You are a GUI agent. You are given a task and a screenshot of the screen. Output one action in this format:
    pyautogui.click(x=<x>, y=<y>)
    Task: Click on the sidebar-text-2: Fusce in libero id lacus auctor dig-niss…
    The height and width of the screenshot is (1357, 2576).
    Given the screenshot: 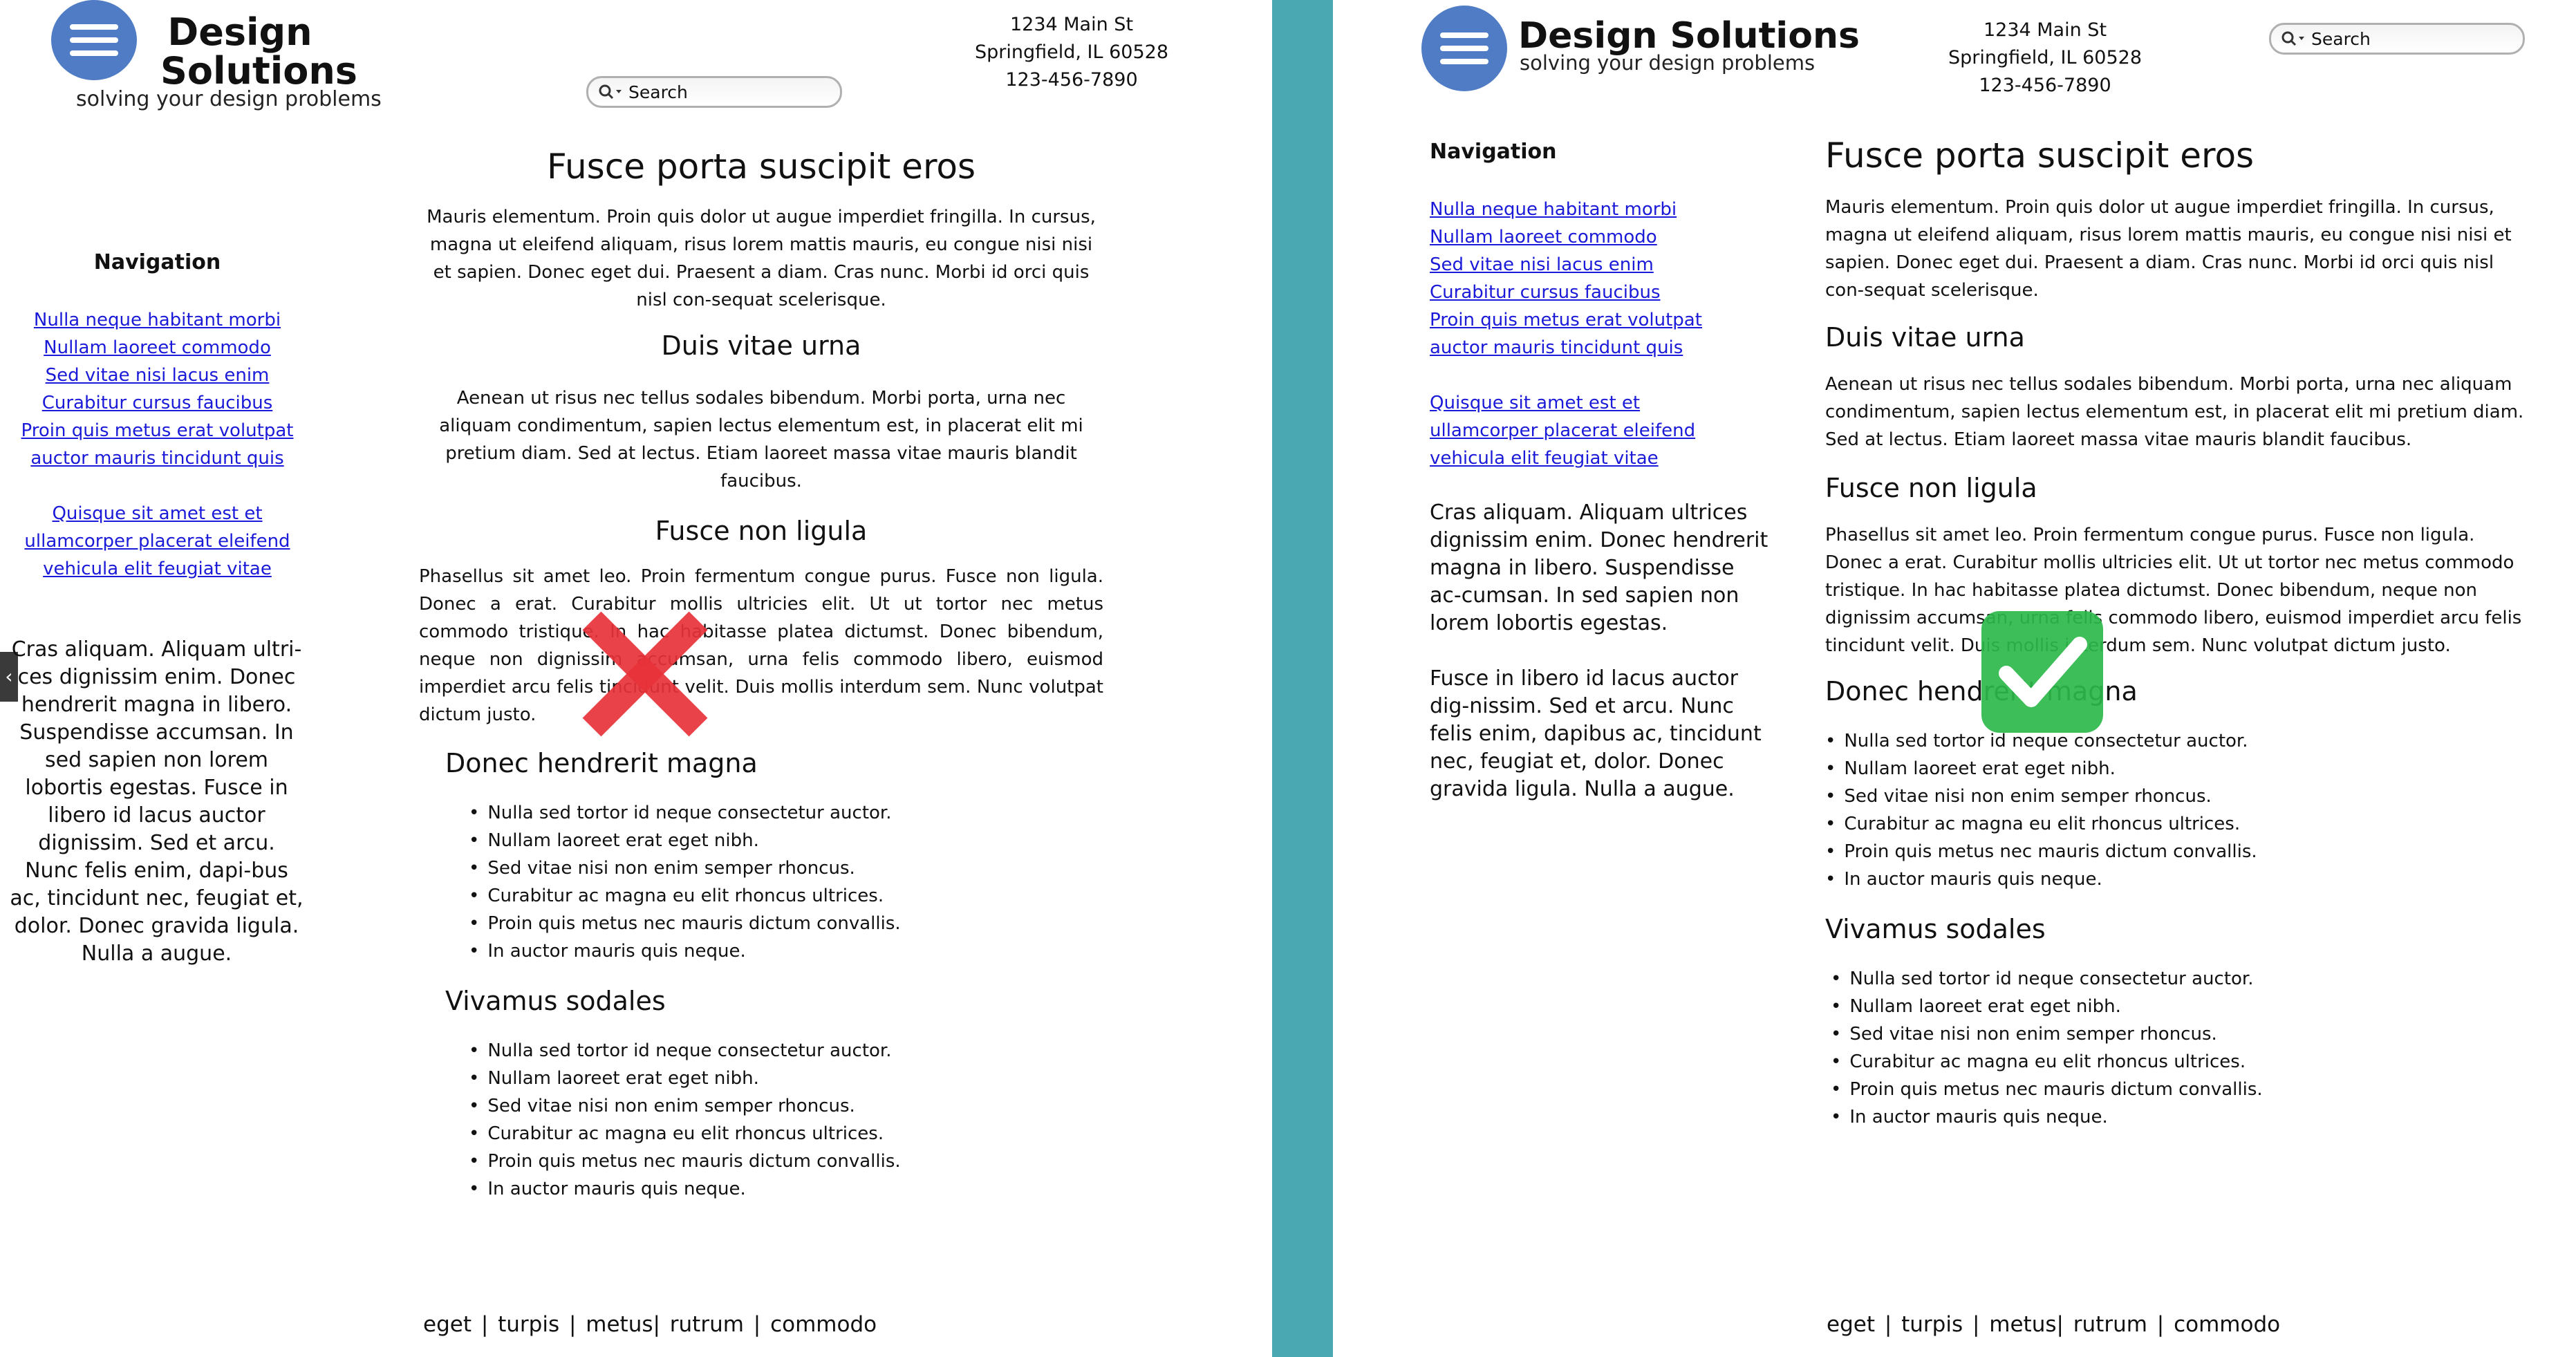 What is the action you would take?
    pyautogui.click(x=1596, y=733)
    